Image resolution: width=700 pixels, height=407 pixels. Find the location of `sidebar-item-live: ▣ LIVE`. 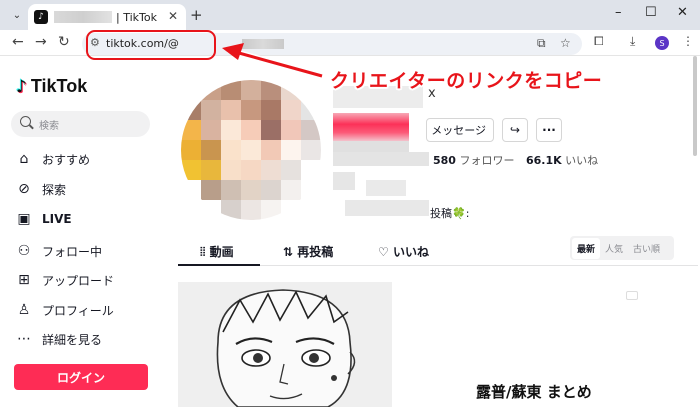

sidebar-item-live: ▣ LIVE is located at coordinates (44, 219).